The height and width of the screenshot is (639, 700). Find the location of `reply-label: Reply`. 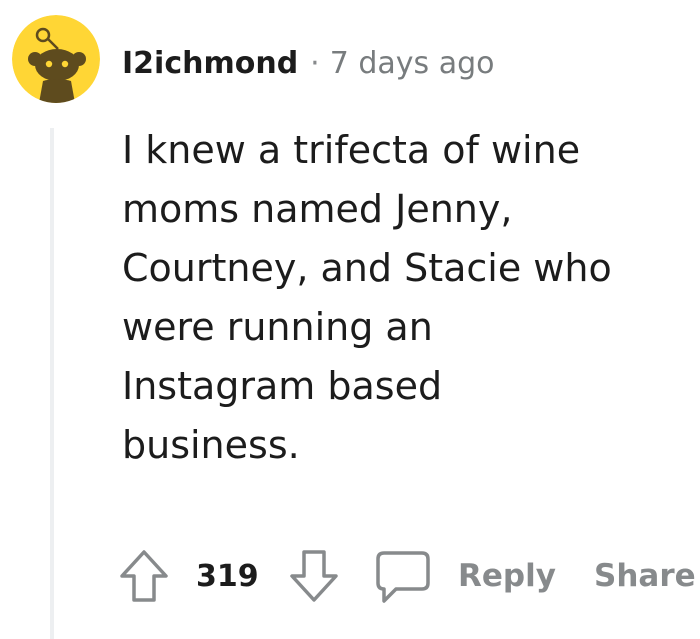

reply-label: Reply is located at coordinates (507, 576).